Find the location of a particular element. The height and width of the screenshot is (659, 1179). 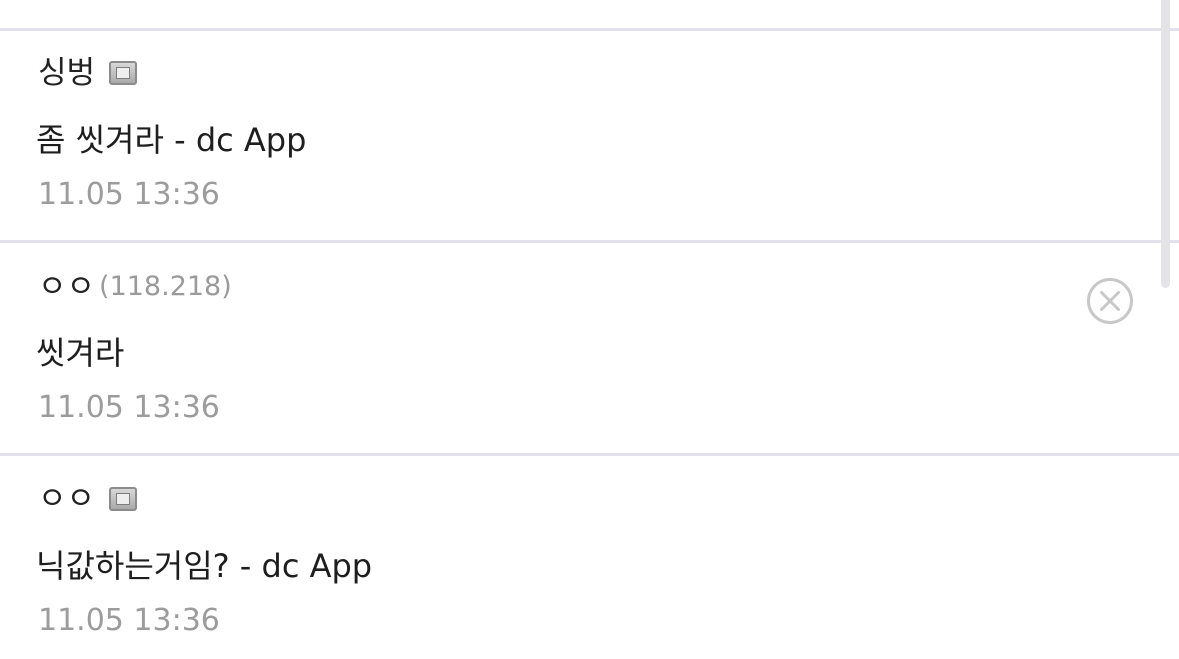

delete-circle-x-icon is located at coordinates (1110, 301).